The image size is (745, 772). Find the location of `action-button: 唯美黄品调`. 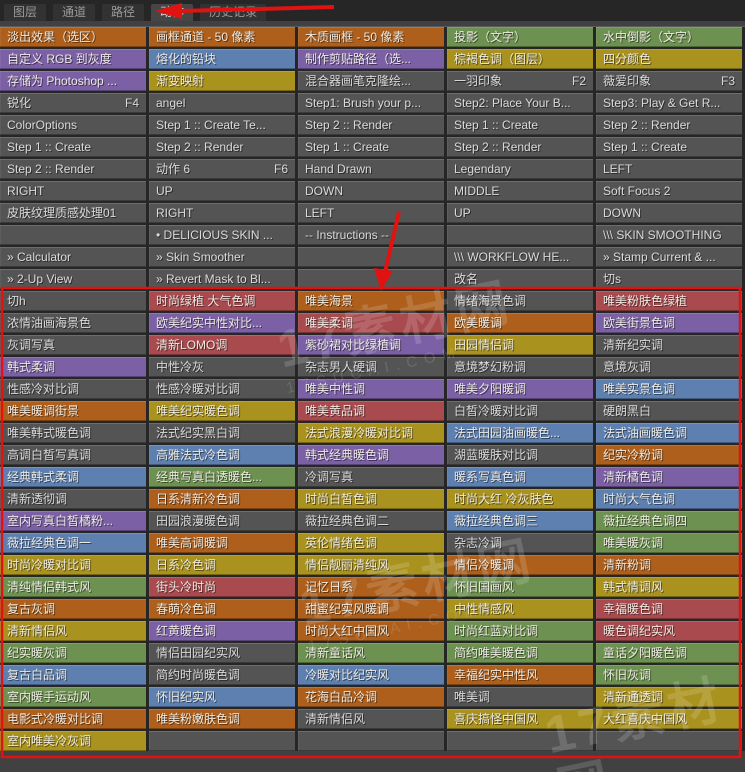

action-button: 唯美黄品调 is located at coordinates (371, 411).